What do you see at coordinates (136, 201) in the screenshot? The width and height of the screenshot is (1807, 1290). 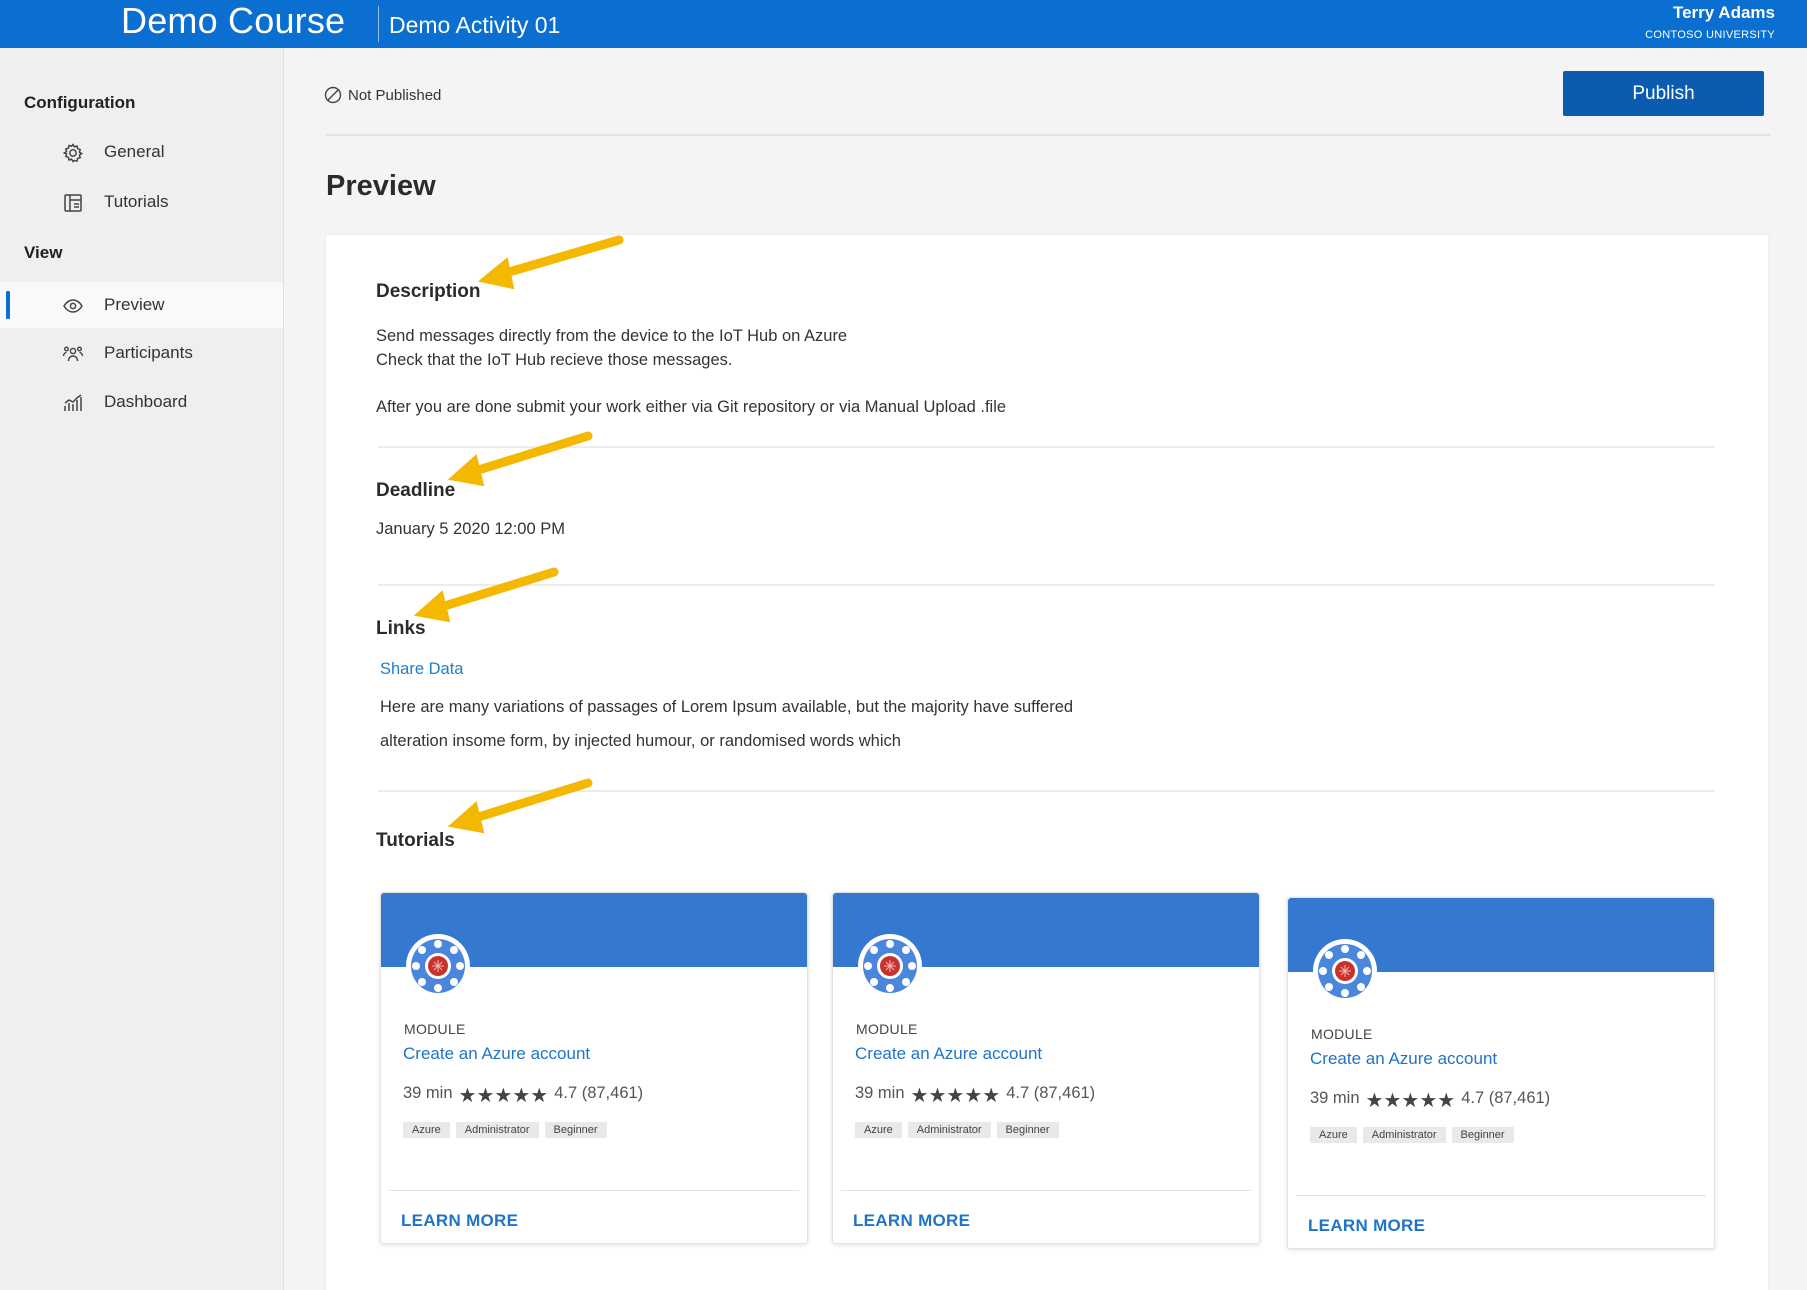 I see `sidebar-item-label: Tutorials` at bounding box center [136, 201].